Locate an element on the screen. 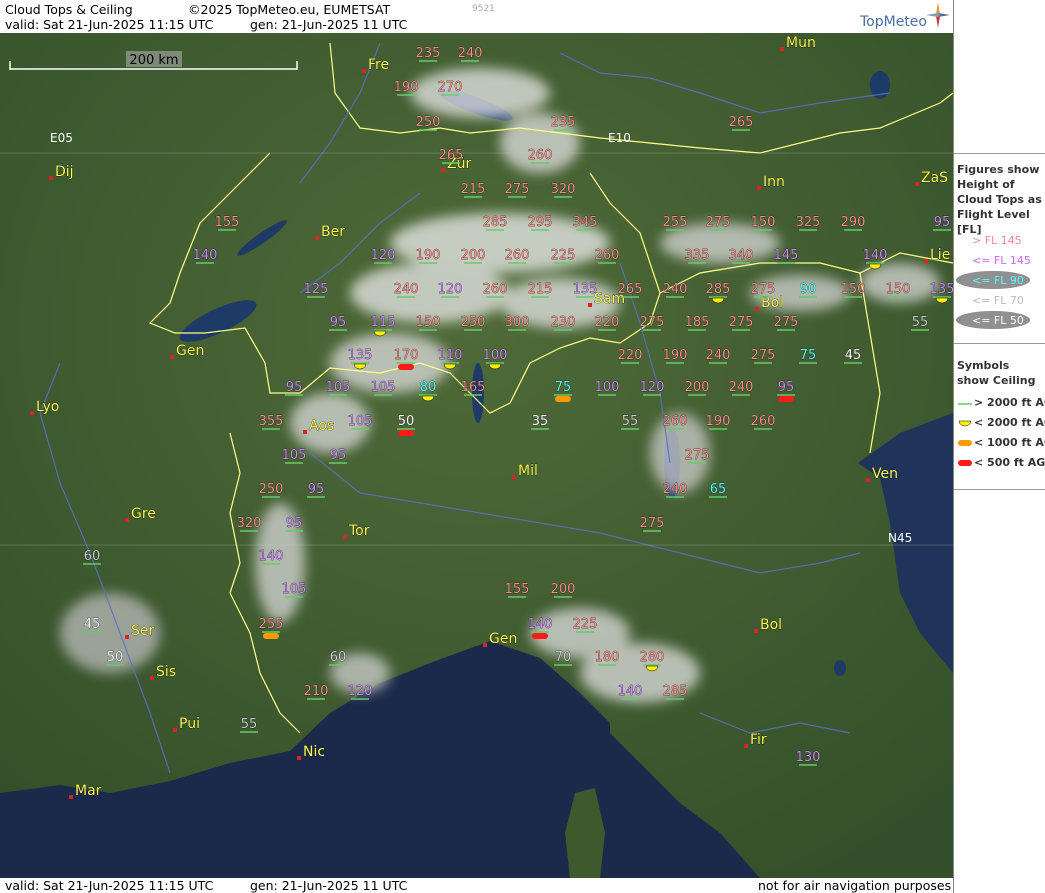  cloud-top-marker: 300 is located at coordinates (517, 323).